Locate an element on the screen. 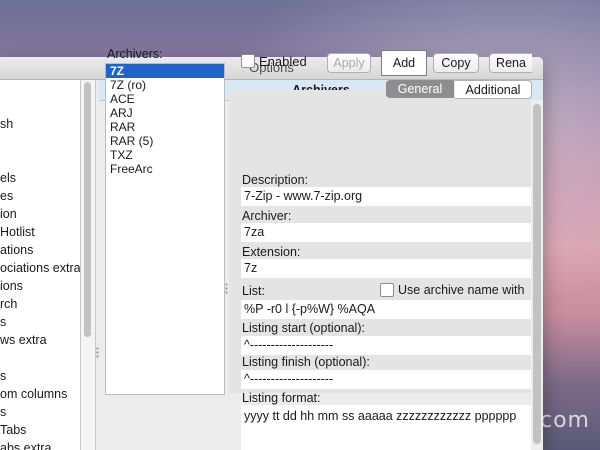  category-item: ociations extra is located at coordinates (40, 268).